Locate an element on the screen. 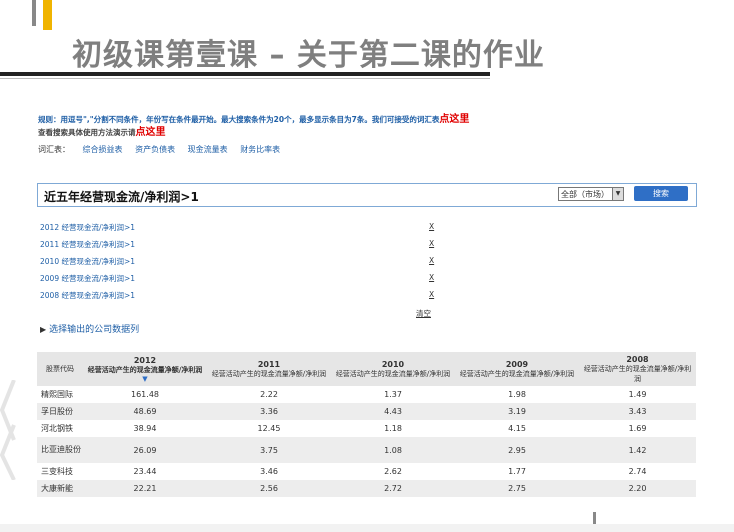  condition-item: 2009 经营现金流/净利润>1 X is located at coordinates (240, 281).